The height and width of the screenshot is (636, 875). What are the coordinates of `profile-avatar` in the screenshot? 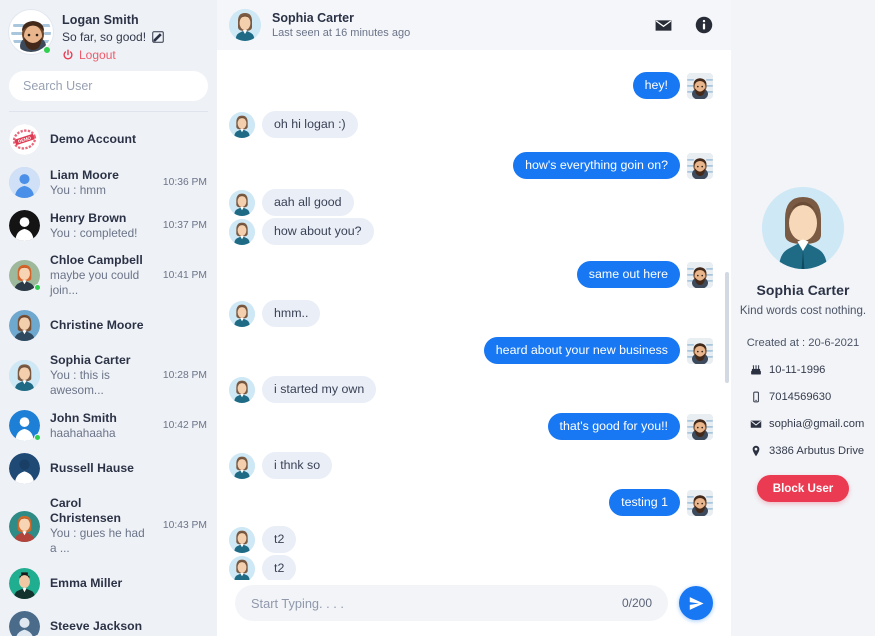 It's located at (803, 228).